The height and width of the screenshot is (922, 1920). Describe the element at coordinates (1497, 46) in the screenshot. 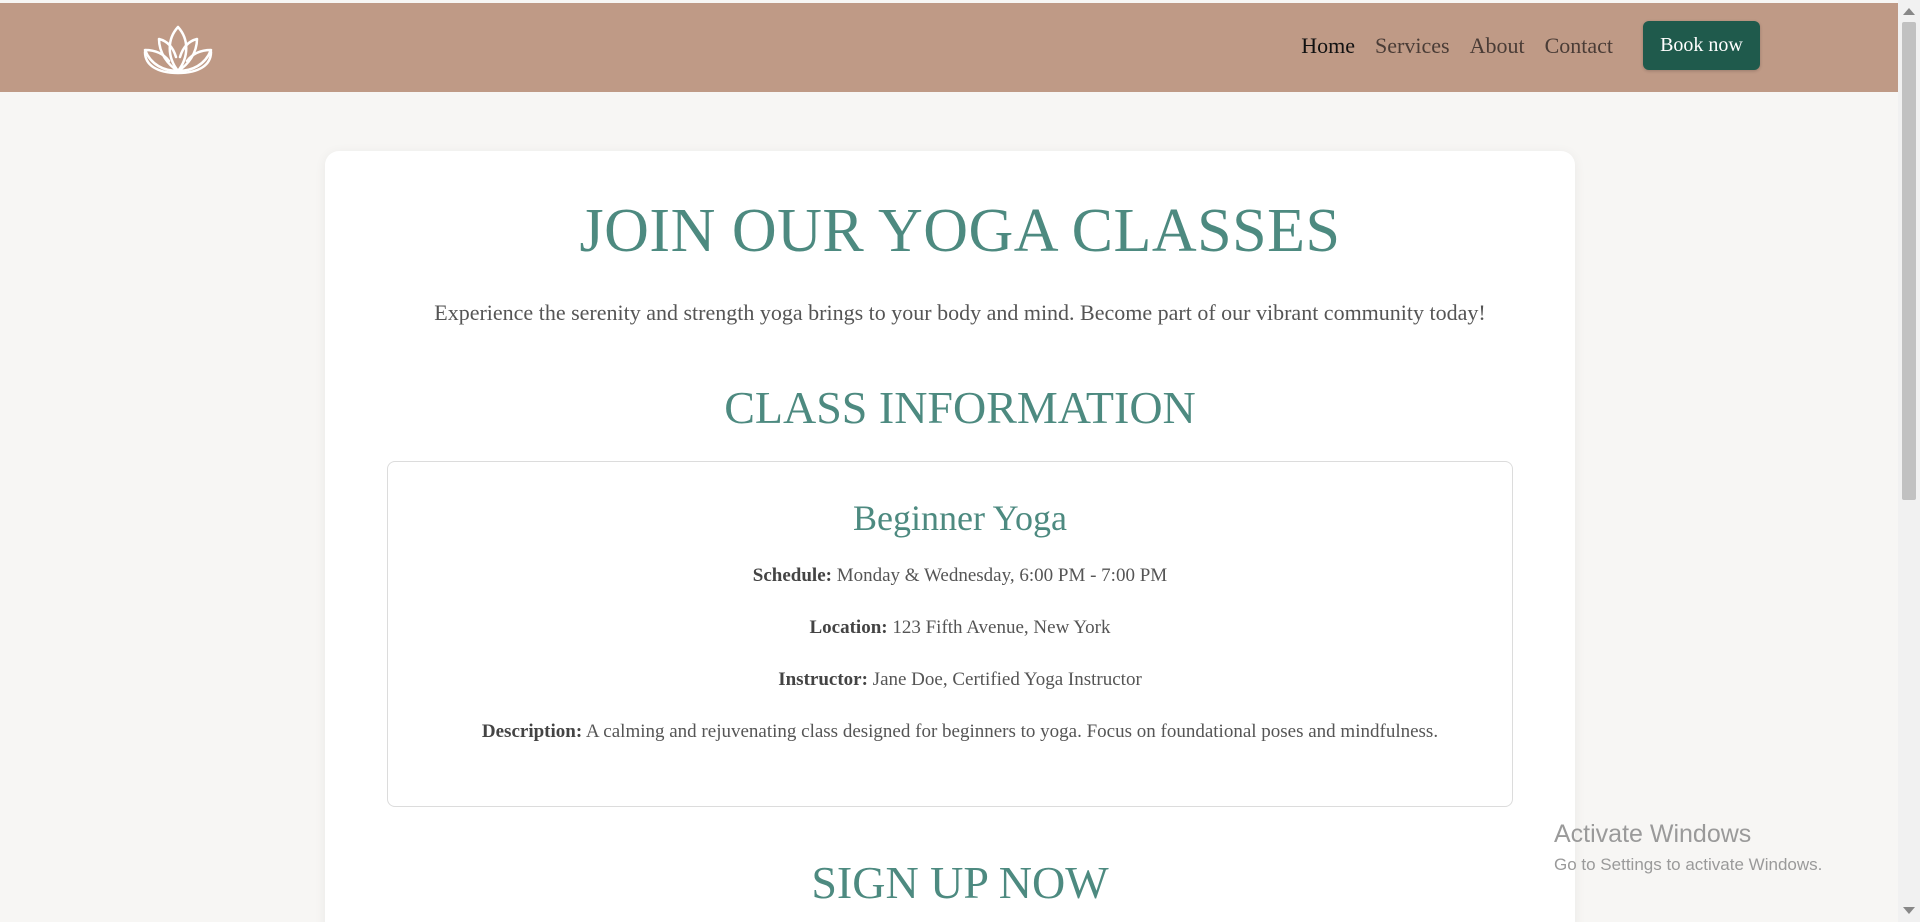

I see `nav-about: About` at that location.